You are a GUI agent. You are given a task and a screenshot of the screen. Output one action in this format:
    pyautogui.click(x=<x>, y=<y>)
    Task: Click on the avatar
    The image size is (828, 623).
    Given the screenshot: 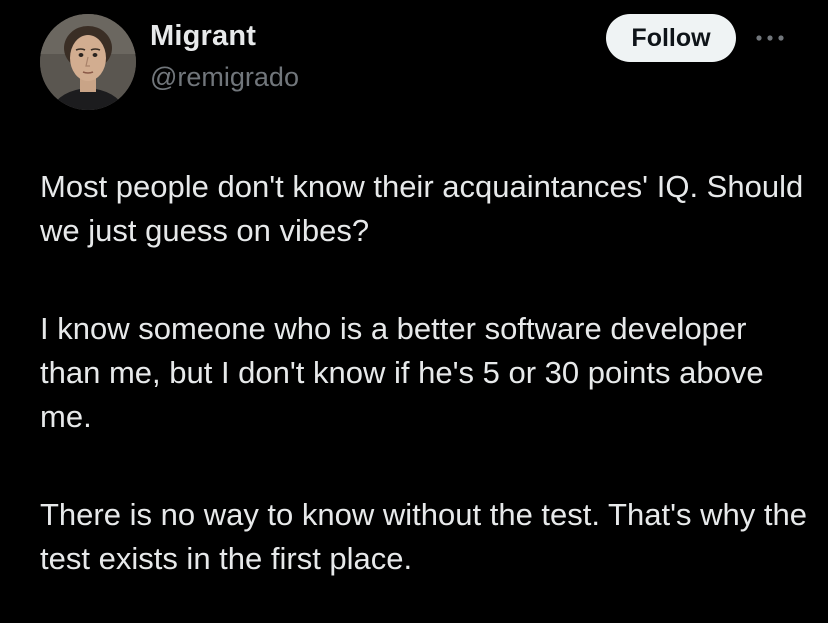 What is the action you would take?
    pyautogui.click(x=88, y=62)
    